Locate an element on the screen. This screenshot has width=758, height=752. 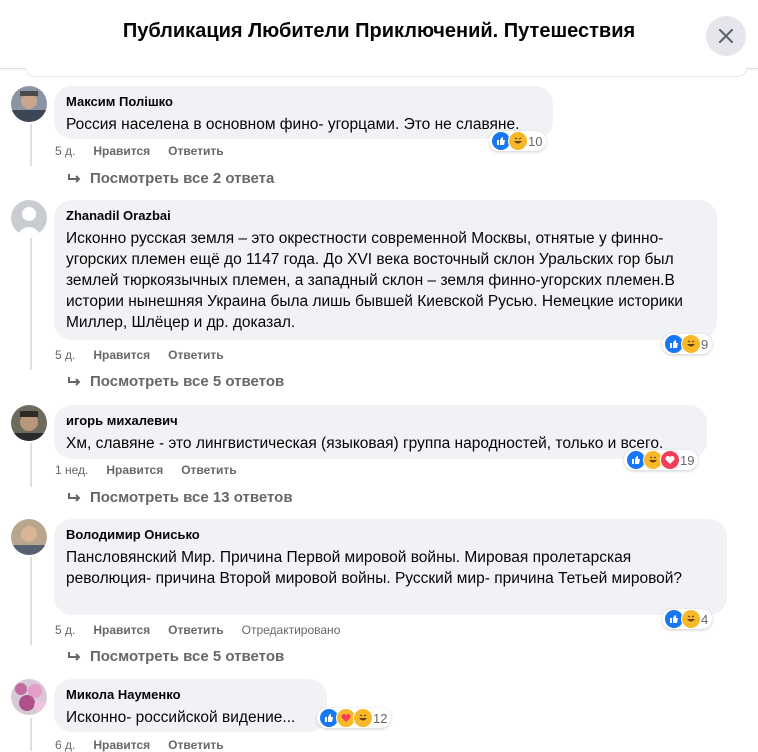
edited-label: Отредактировано is located at coordinates (291, 630).